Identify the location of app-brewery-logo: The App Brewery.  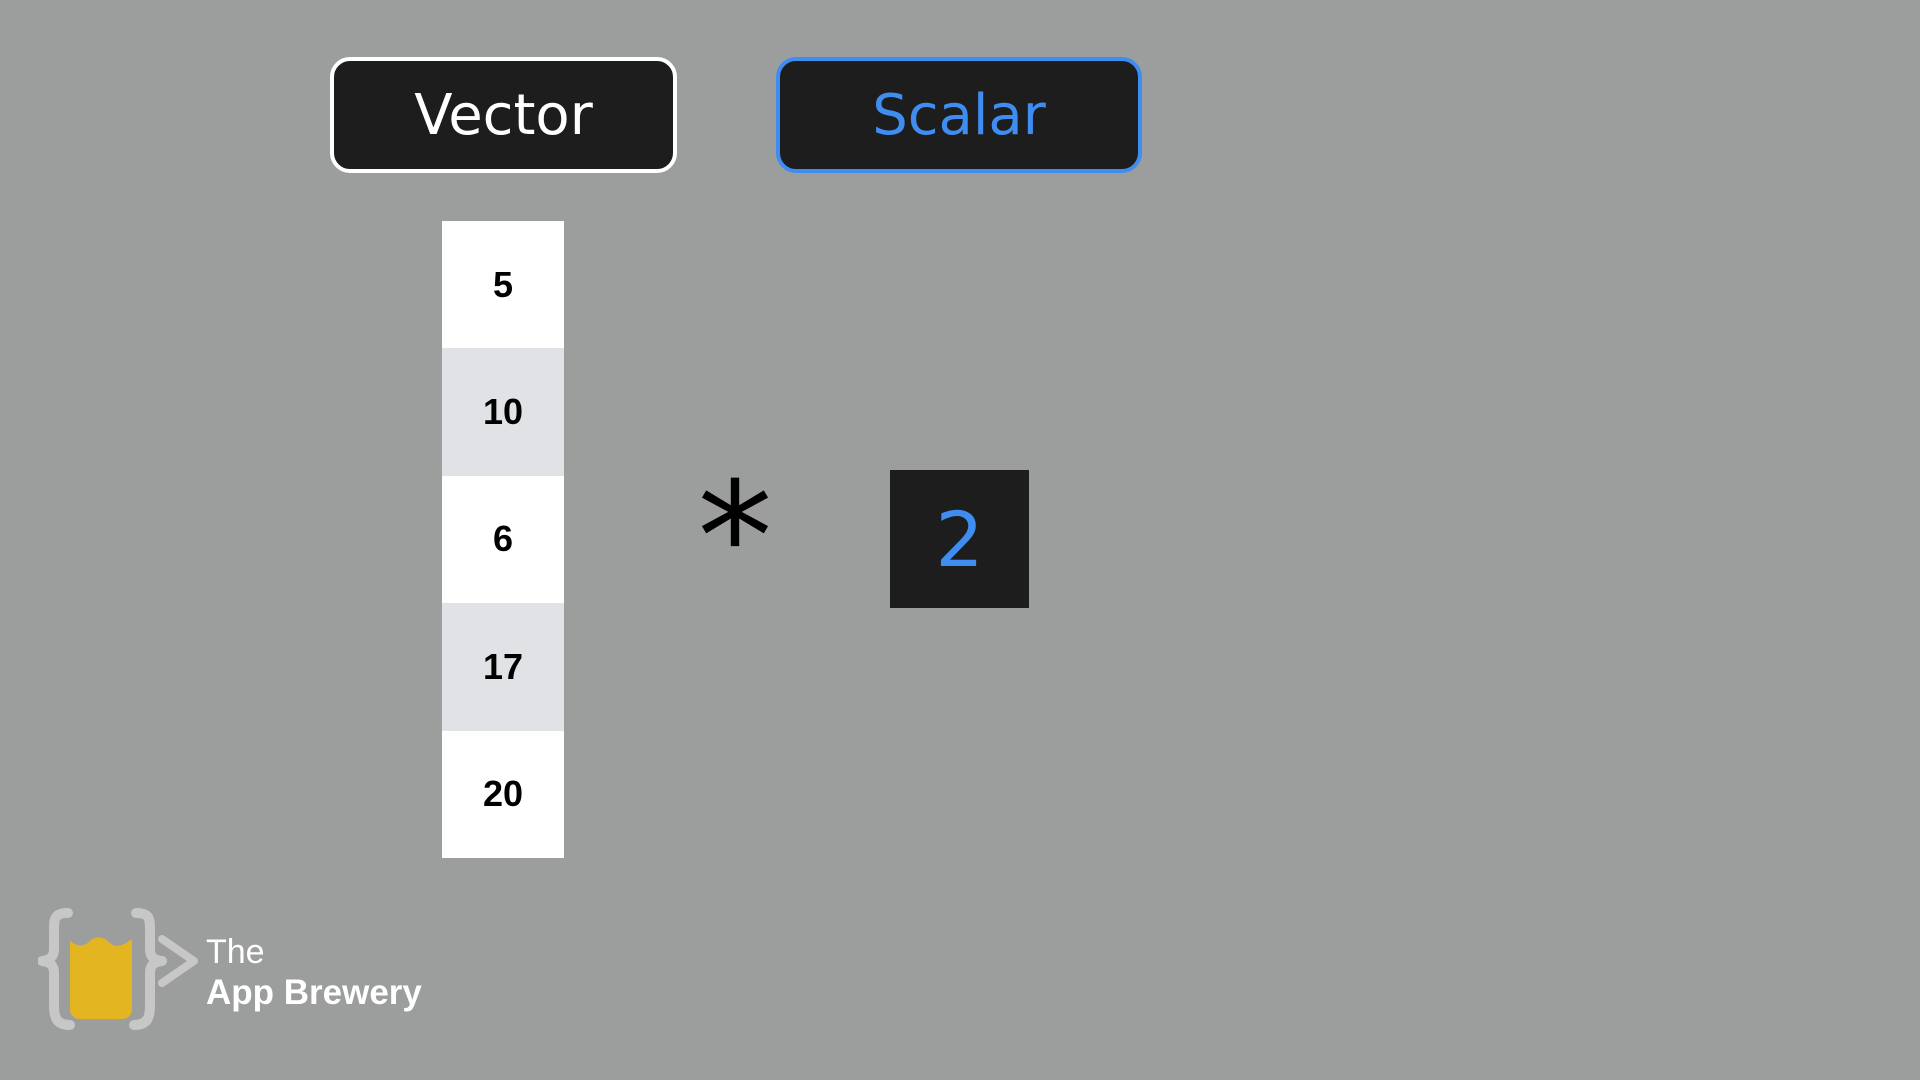
(248, 970).